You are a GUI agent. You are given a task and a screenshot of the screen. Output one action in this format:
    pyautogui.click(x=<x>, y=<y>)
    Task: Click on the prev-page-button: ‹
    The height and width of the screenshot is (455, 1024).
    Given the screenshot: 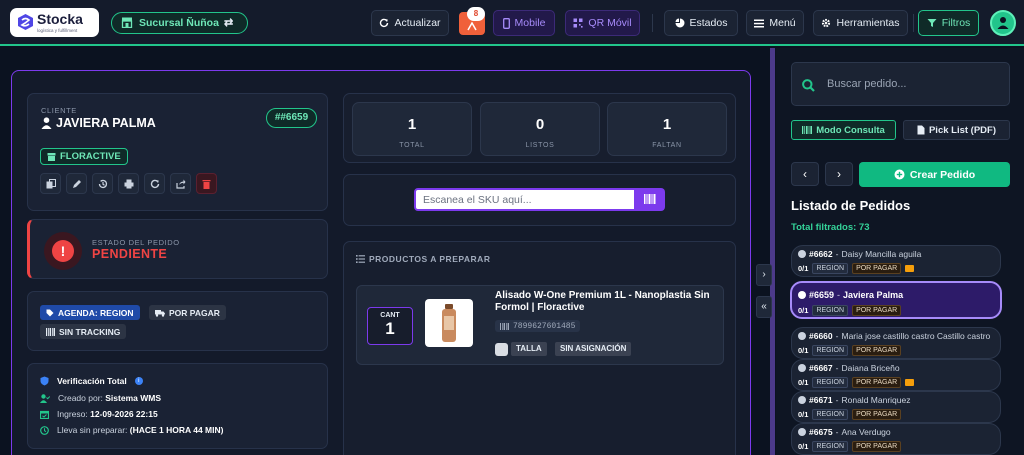 What is the action you would take?
    pyautogui.click(x=805, y=174)
    